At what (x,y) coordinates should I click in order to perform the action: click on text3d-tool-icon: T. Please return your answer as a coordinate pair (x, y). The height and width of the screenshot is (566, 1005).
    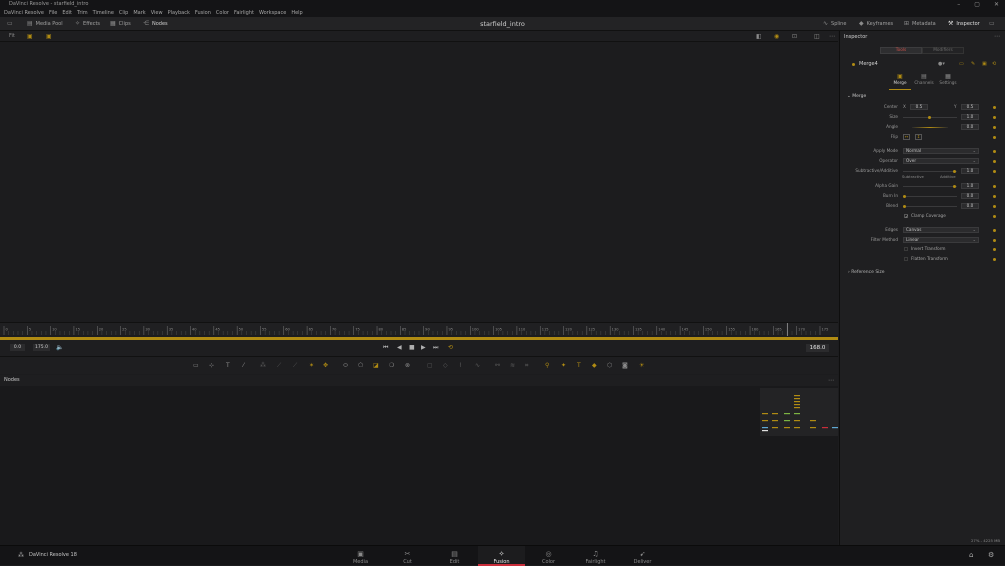
    Looking at the image, I should click on (579, 365).